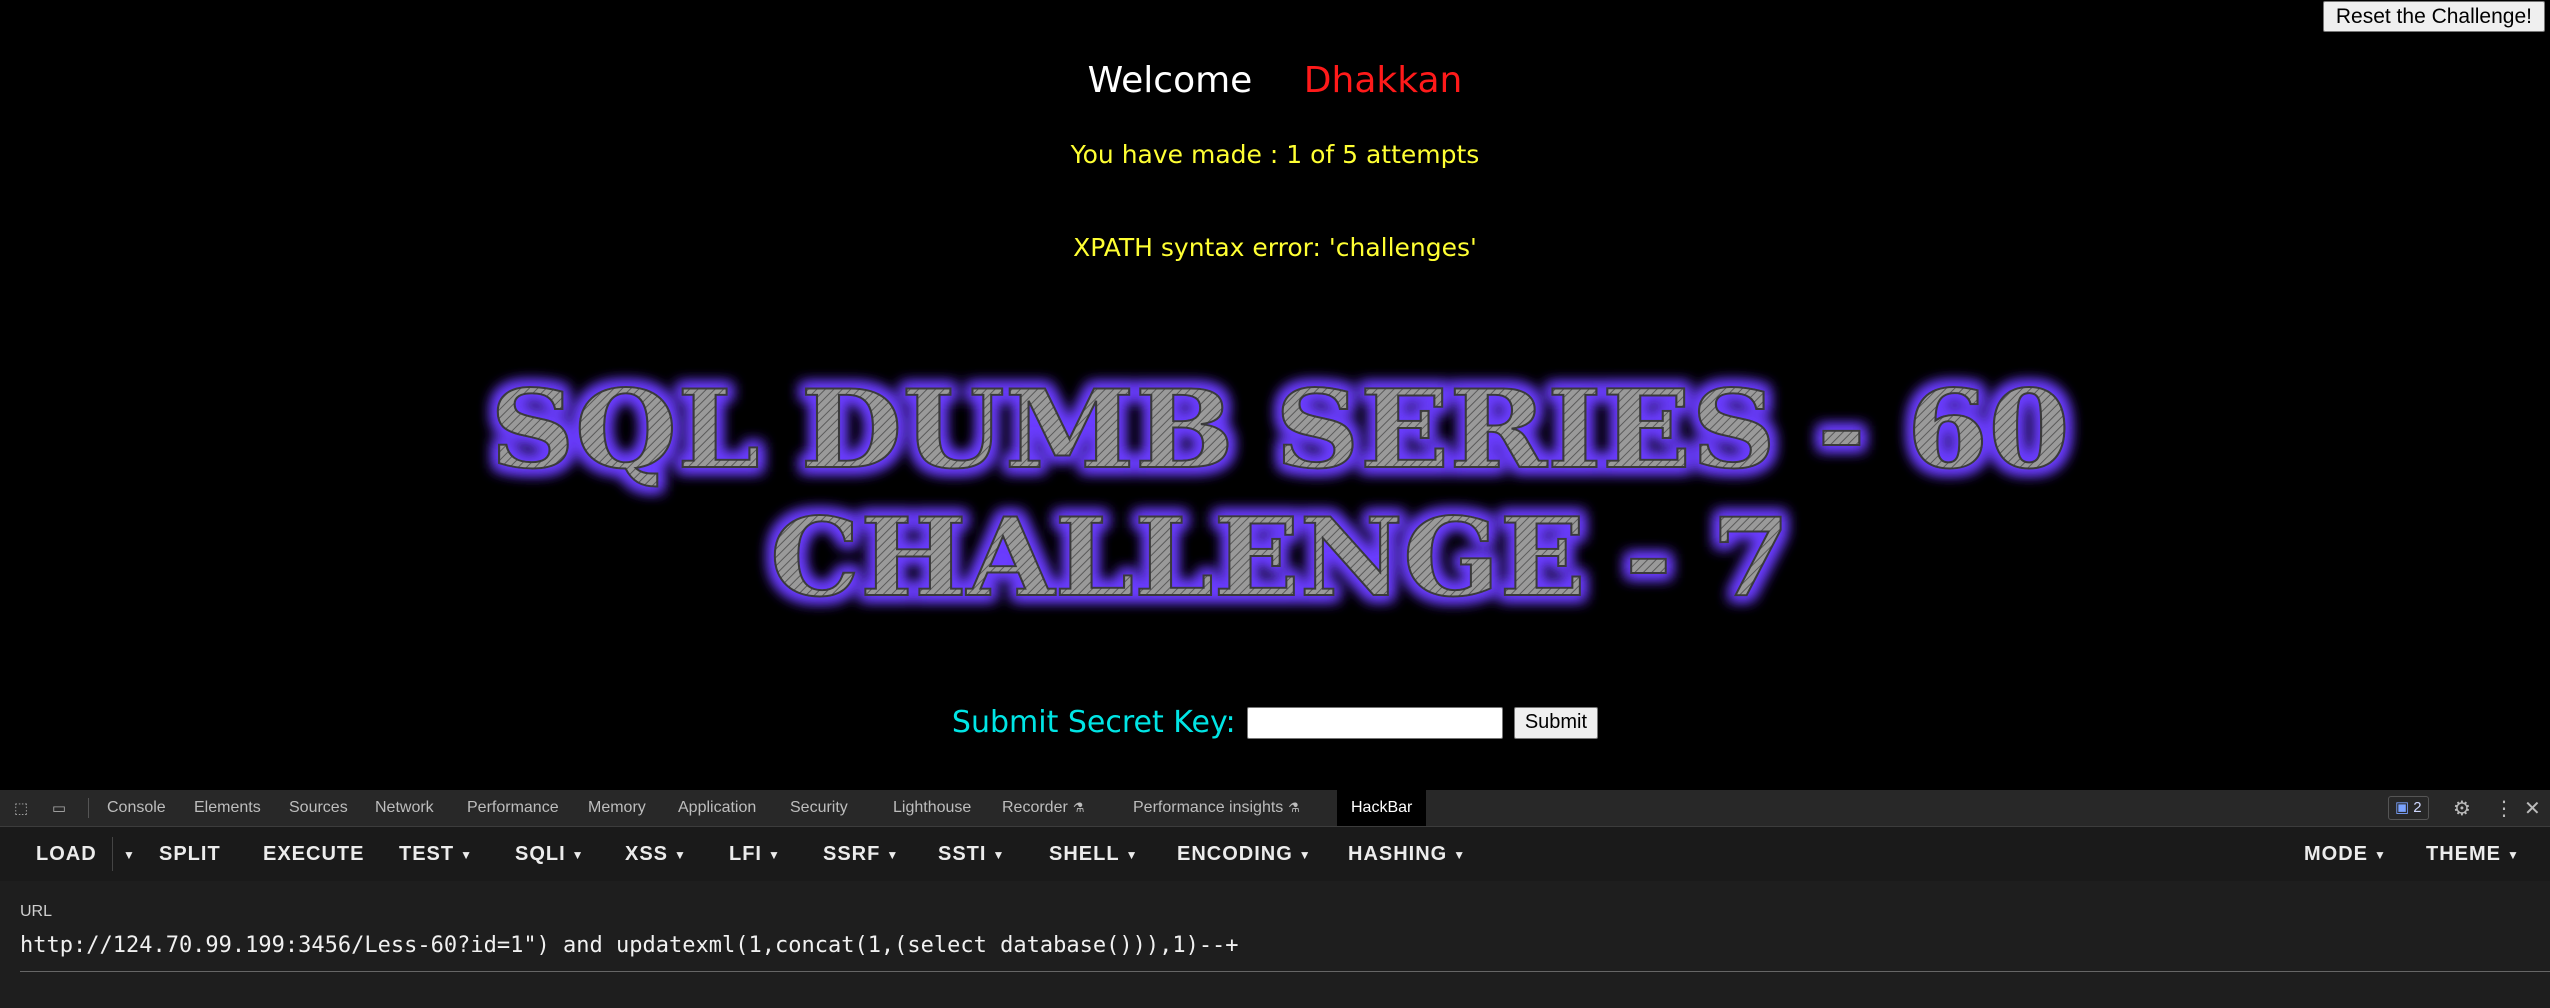  What do you see at coordinates (1093, 722) in the screenshot?
I see `secret-key-label: Submit Secret Key:` at bounding box center [1093, 722].